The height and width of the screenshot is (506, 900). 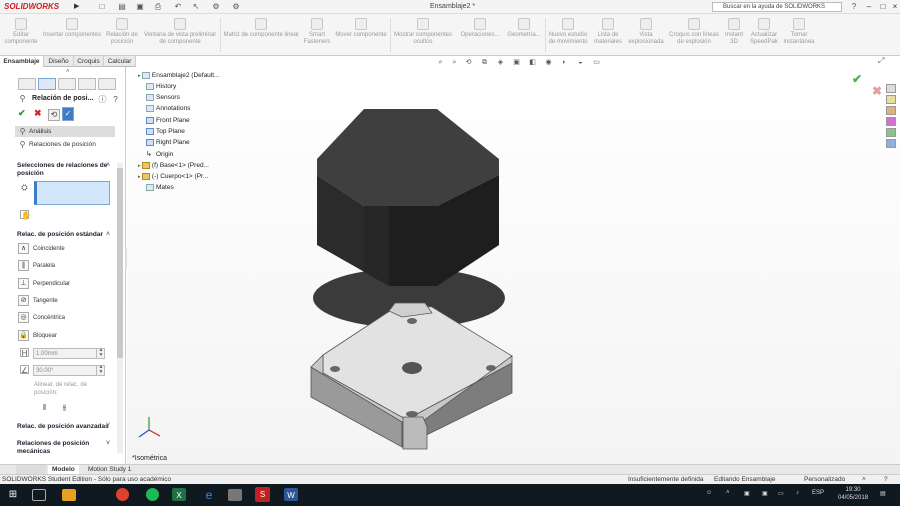 What do you see at coordinates (68, 114) in the screenshot?
I see `pin-button: ✓` at bounding box center [68, 114].